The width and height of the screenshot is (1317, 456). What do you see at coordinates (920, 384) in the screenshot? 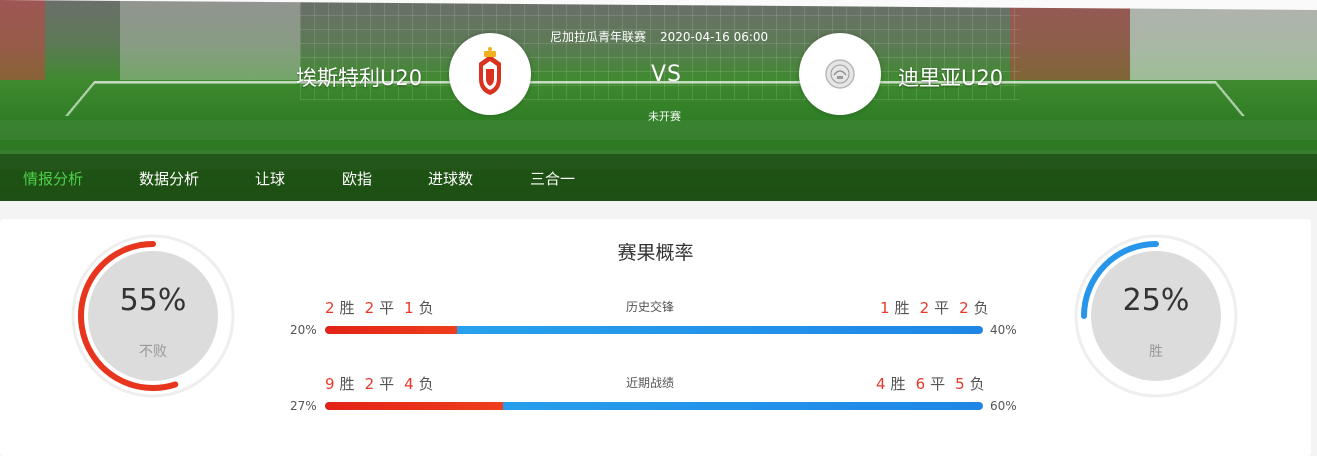
I see `away-recent-draws: 6` at bounding box center [920, 384].